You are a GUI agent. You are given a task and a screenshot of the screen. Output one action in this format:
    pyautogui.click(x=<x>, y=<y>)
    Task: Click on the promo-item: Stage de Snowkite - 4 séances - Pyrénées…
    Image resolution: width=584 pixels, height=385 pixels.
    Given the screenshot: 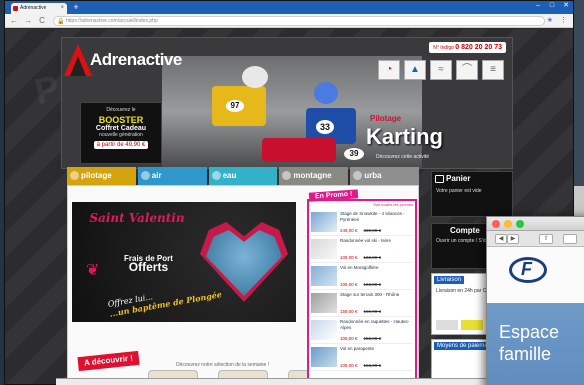 What is the action you would take?
    pyautogui.click(x=362, y=222)
    